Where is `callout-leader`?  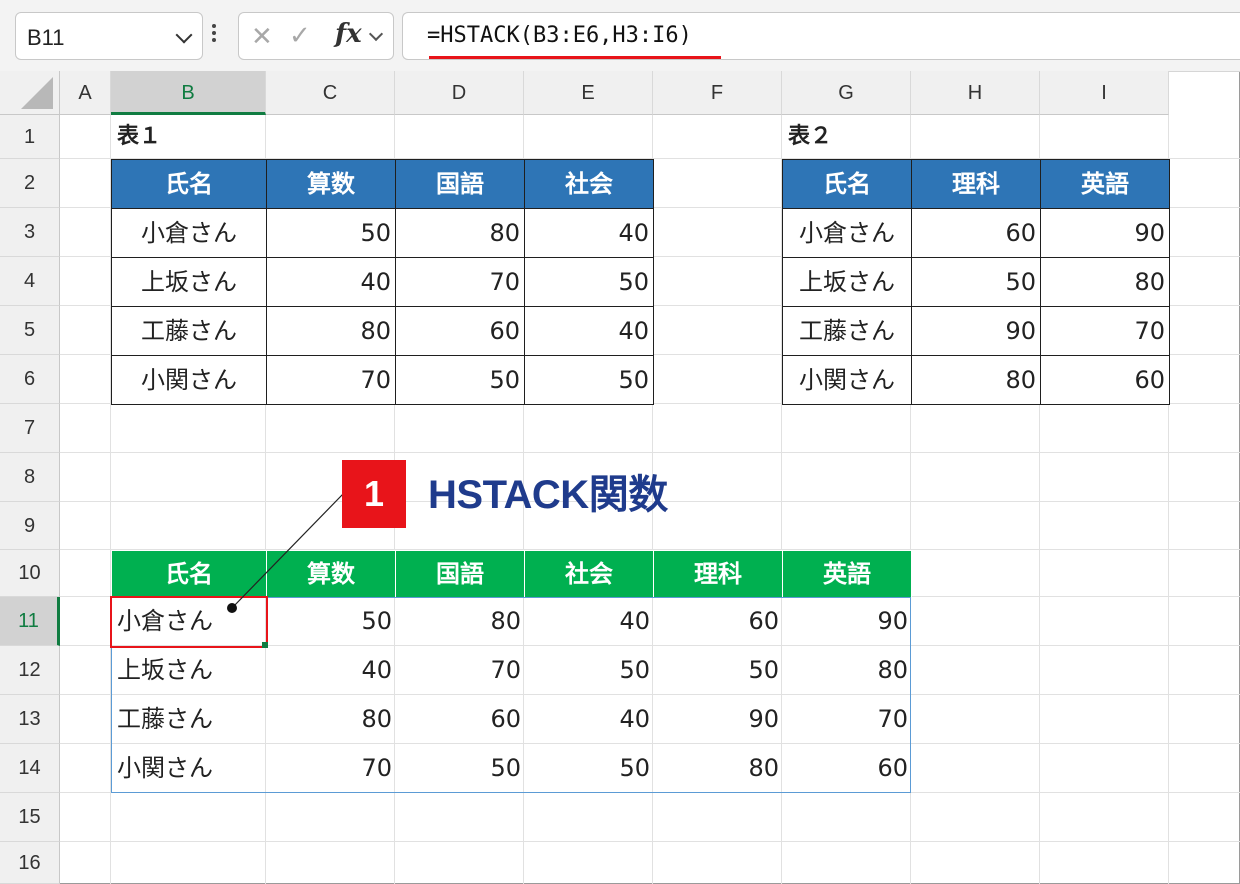 callout-leader is located at coordinates (285, 553).